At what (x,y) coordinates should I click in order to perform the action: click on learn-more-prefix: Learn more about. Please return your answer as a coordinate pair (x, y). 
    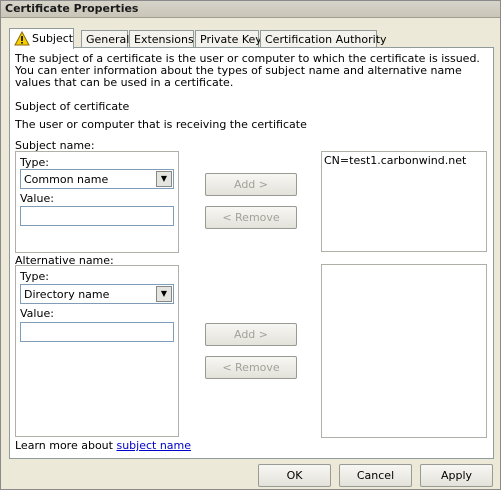
    Looking at the image, I should click on (64, 445).